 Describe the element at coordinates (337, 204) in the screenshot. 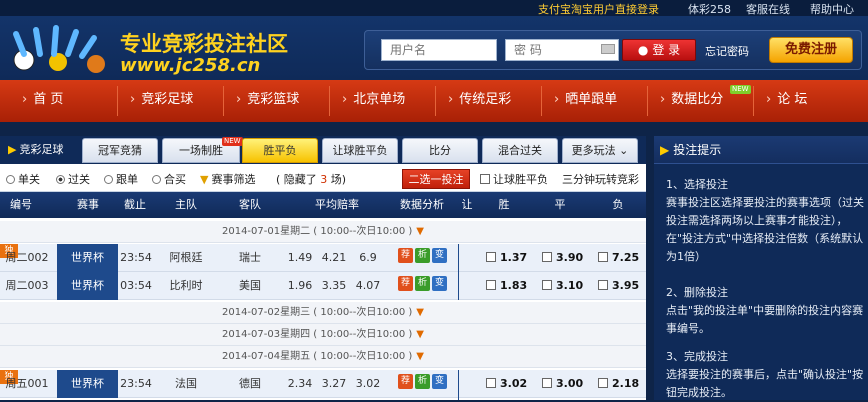

I see `col-avg-odds: 平均赔率` at that location.